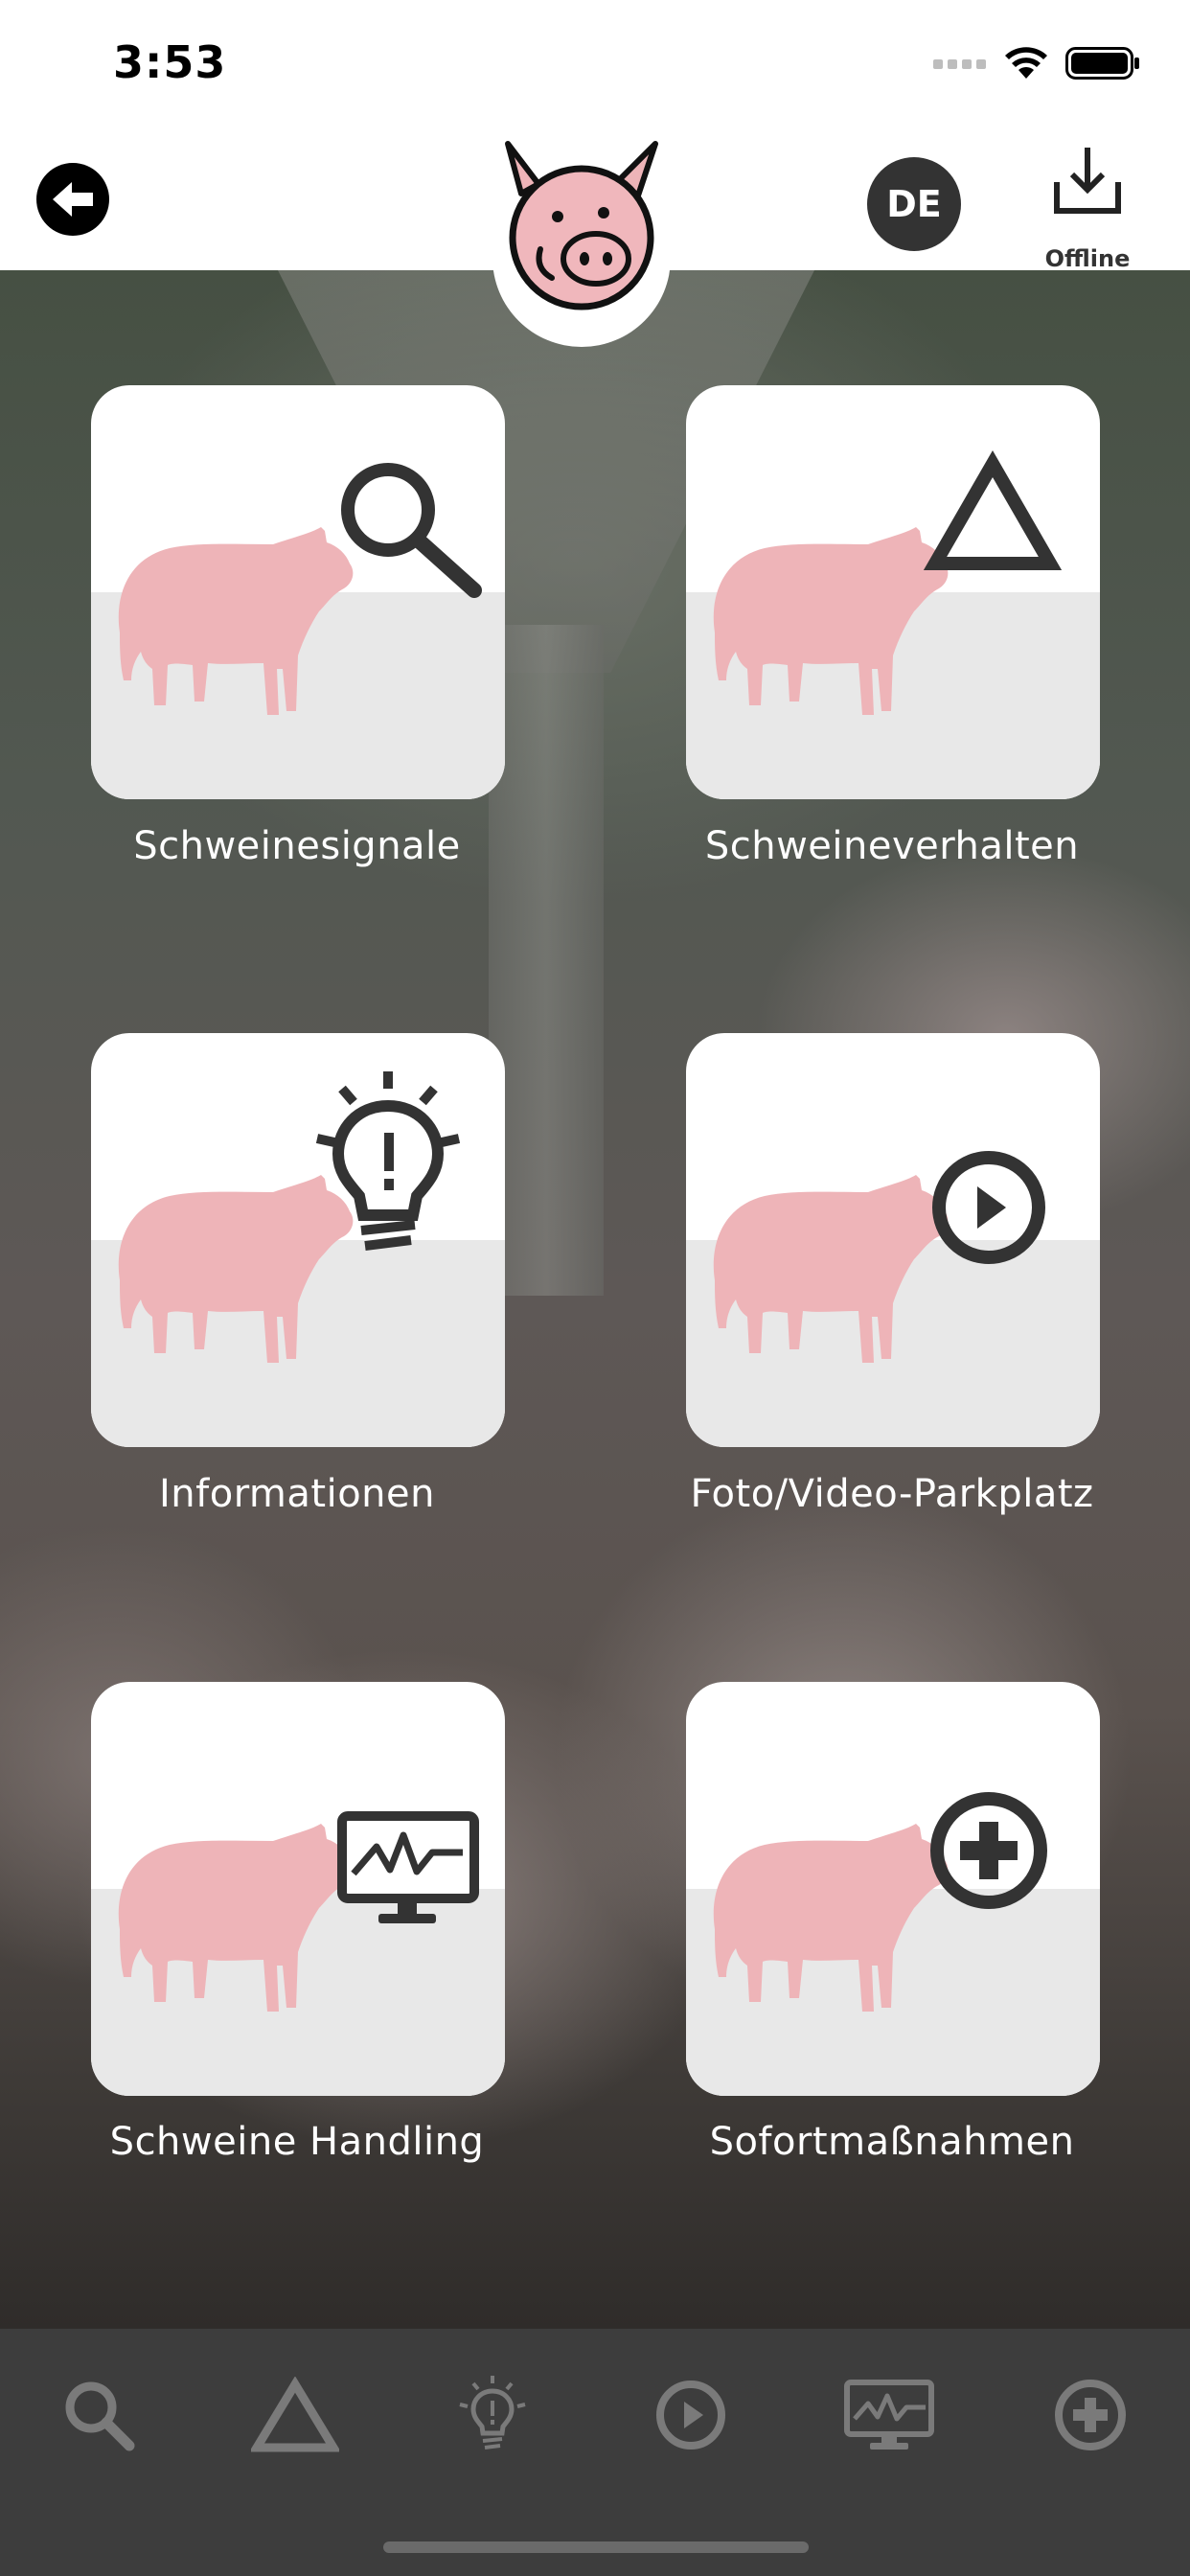 This screenshot has width=1190, height=2576. What do you see at coordinates (914, 204) in the screenshot?
I see `language-button: DE` at bounding box center [914, 204].